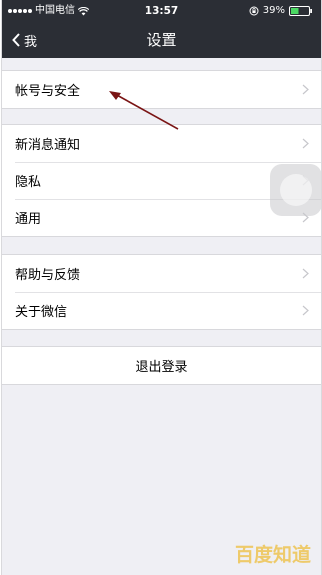 The height and width of the screenshot is (575, 322). I want to click on logout-label: 退出登录, so click(161, 367).